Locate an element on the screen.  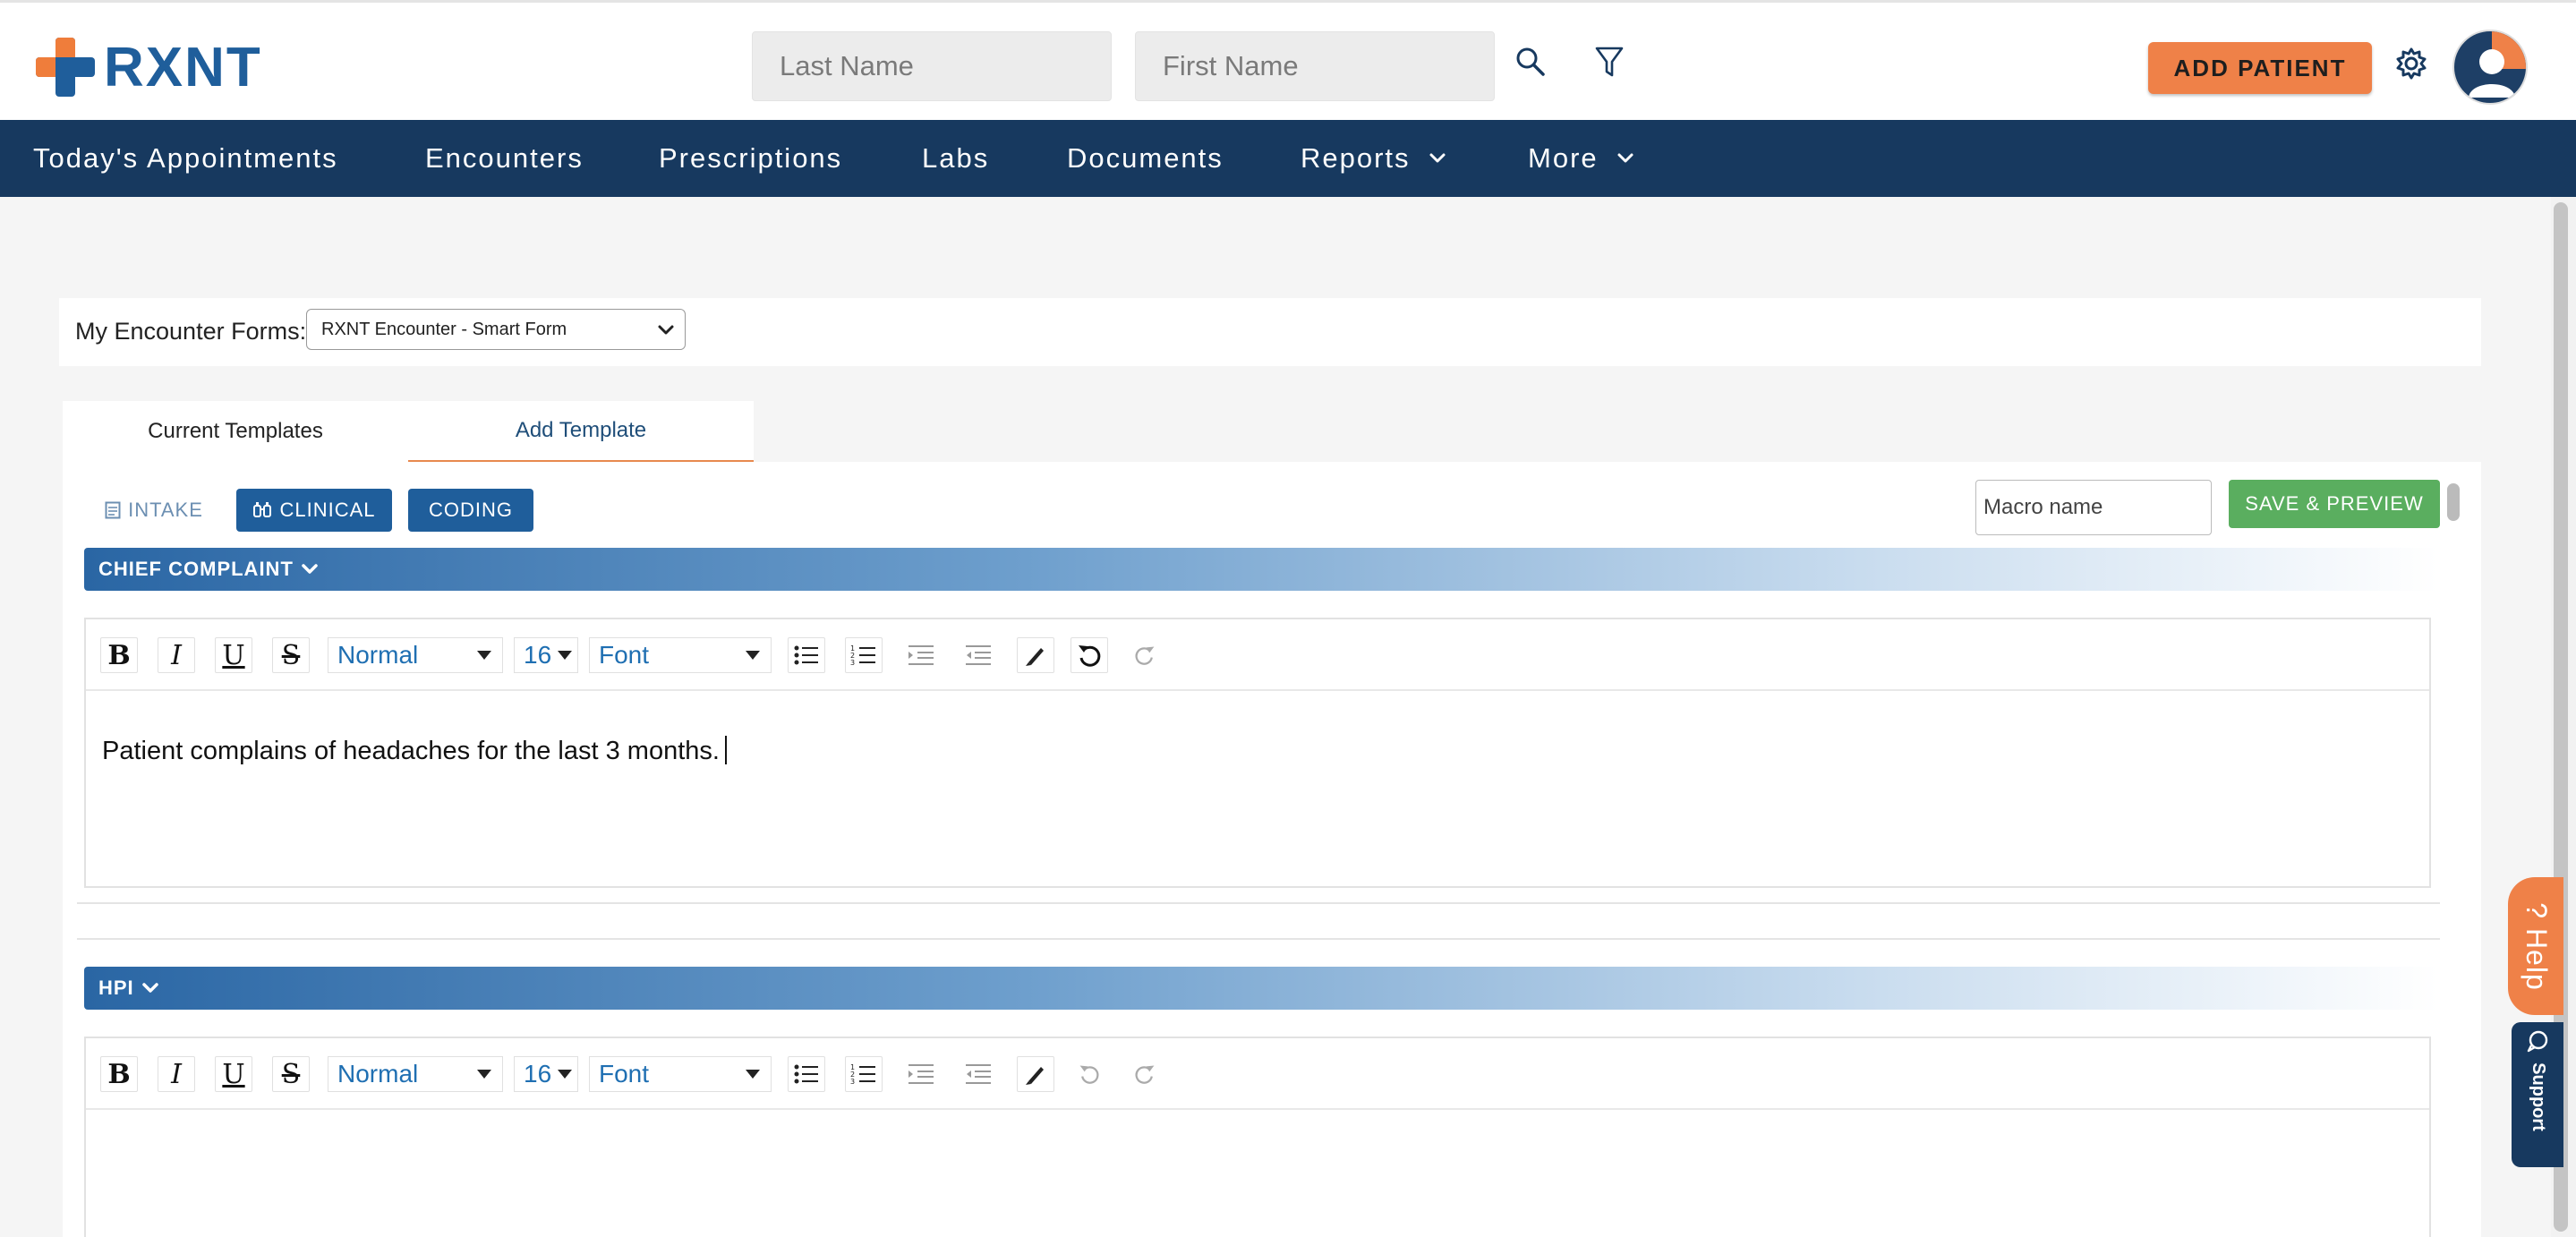
add-patient-button: ADD PATIENT is located at coordinates (2260, 68).